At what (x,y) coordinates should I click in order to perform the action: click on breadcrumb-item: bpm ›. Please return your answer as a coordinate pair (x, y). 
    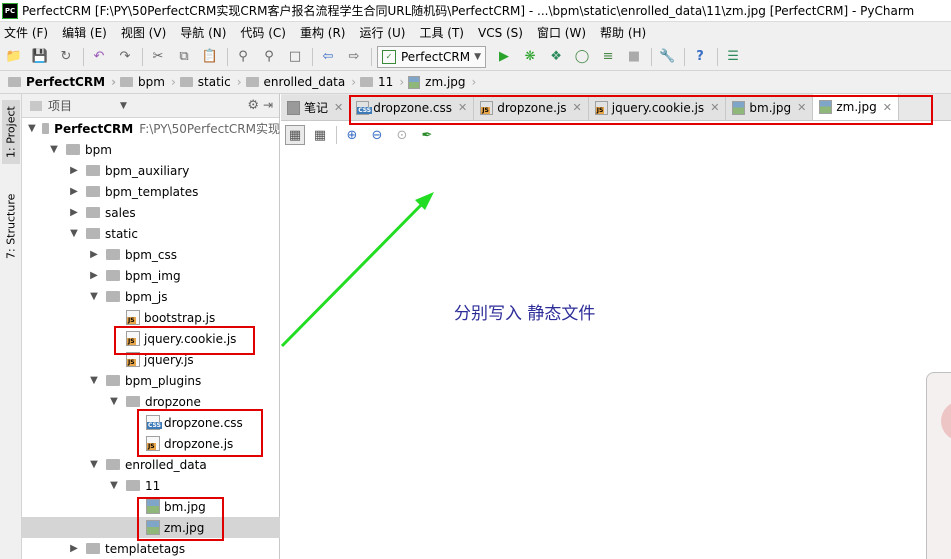
    Looking at the image, I should click on (148, 82).